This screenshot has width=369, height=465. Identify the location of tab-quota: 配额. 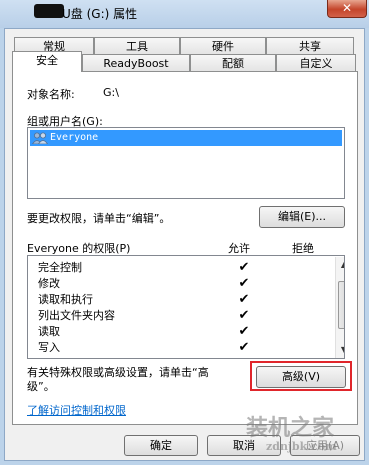
(233, 63).